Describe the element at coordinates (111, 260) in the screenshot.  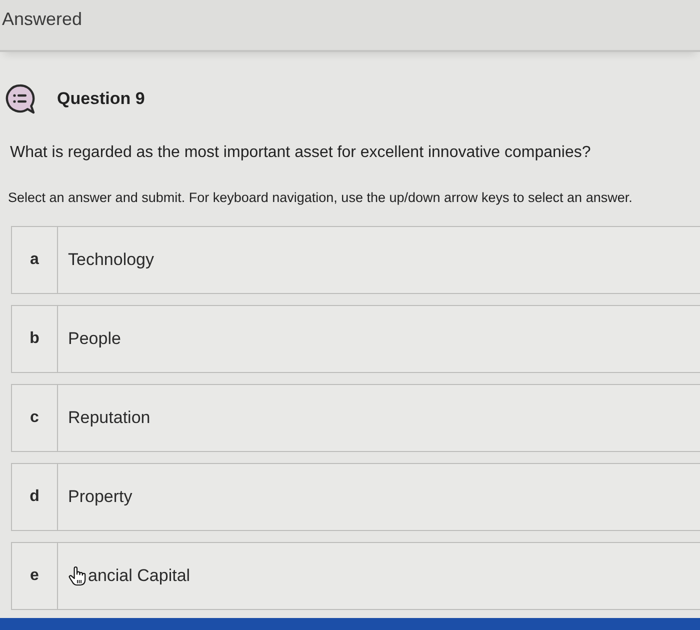
I see `option-label: Technology` at that location.